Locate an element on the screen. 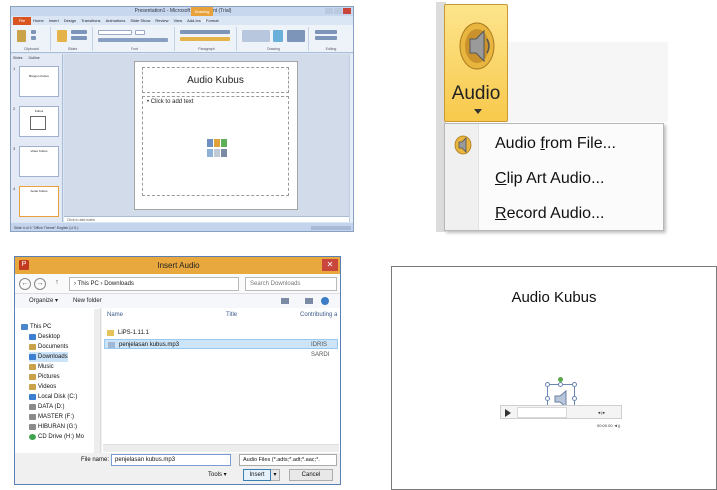 The image size is (717, 490). organize-button: Organize ▾ is located at coordinates (43, 301).